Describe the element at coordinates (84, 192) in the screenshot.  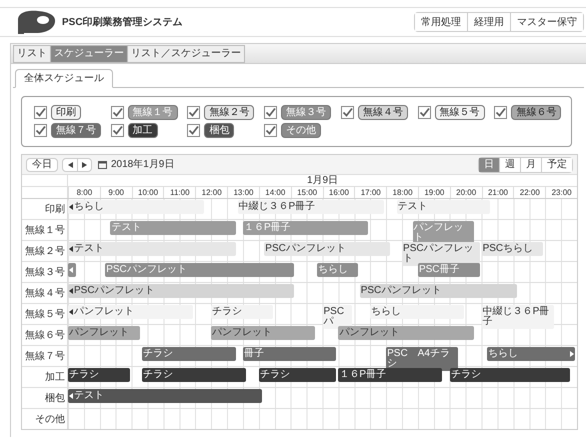
I see `hour-label: 8:00` at that location.